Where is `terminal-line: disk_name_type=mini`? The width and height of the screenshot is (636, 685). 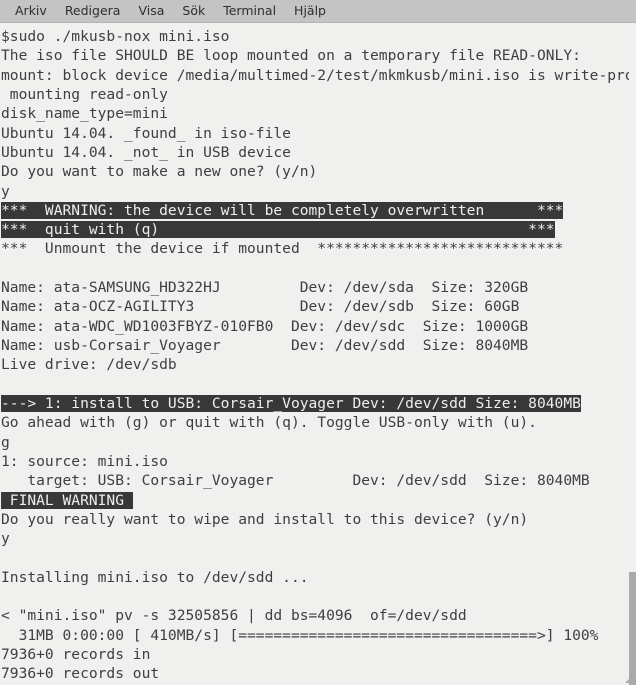
terminal-line: disk_name_type=mini is located at coordinates (84, 114).